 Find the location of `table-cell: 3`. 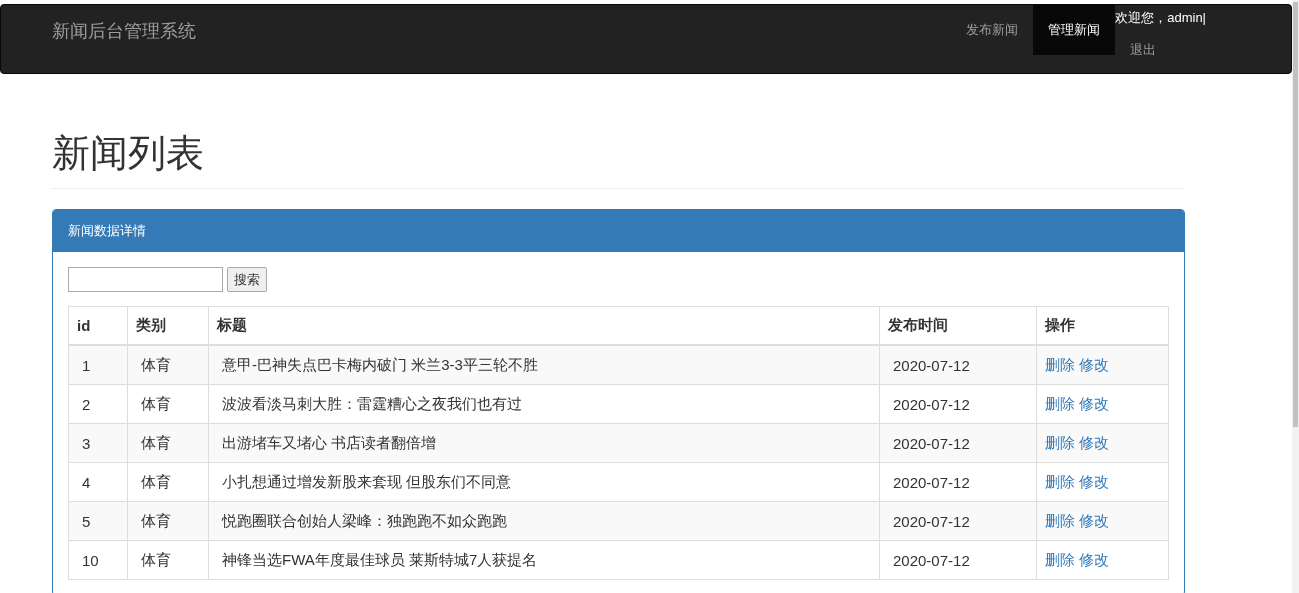

table-cell: 3 is located at coordinates (98, 443).